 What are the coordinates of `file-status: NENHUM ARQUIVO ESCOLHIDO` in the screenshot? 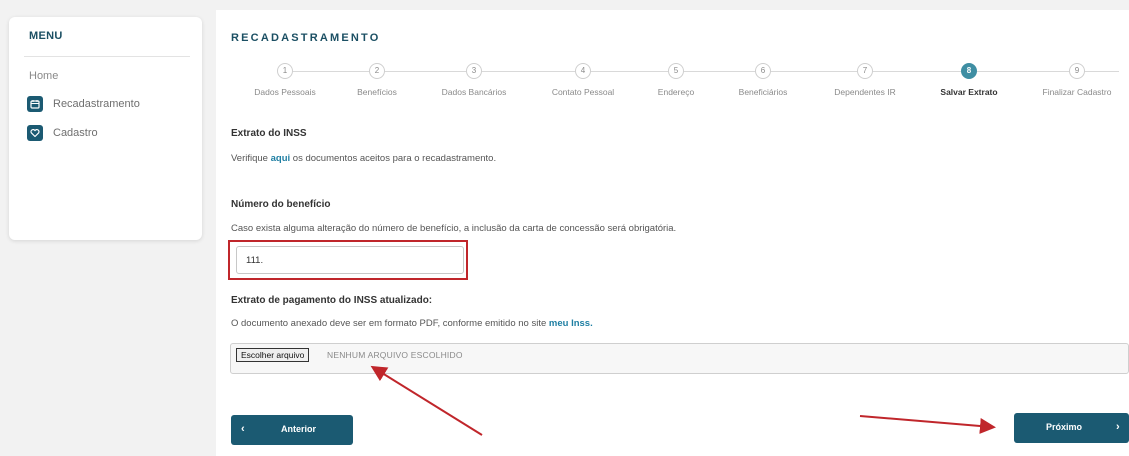 It's located at (395, 355).